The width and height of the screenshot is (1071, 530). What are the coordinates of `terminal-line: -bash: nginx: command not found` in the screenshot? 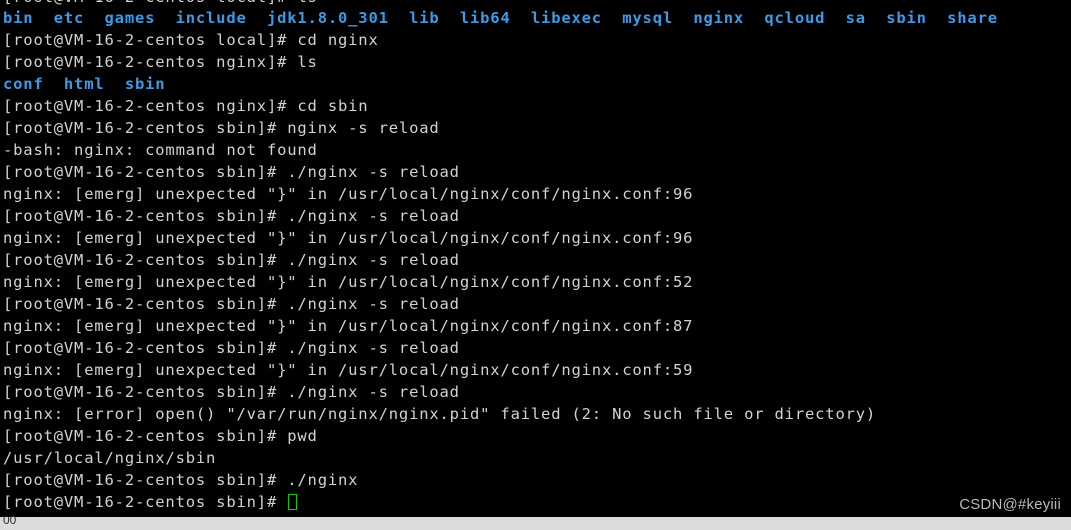 It's located at (160, 150).